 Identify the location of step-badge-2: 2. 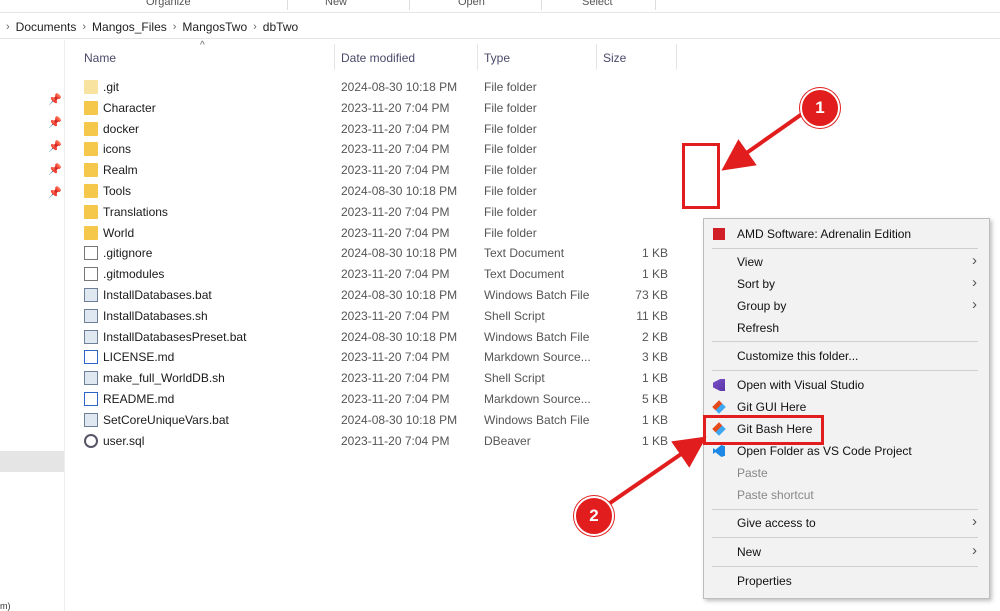
(594, 516).